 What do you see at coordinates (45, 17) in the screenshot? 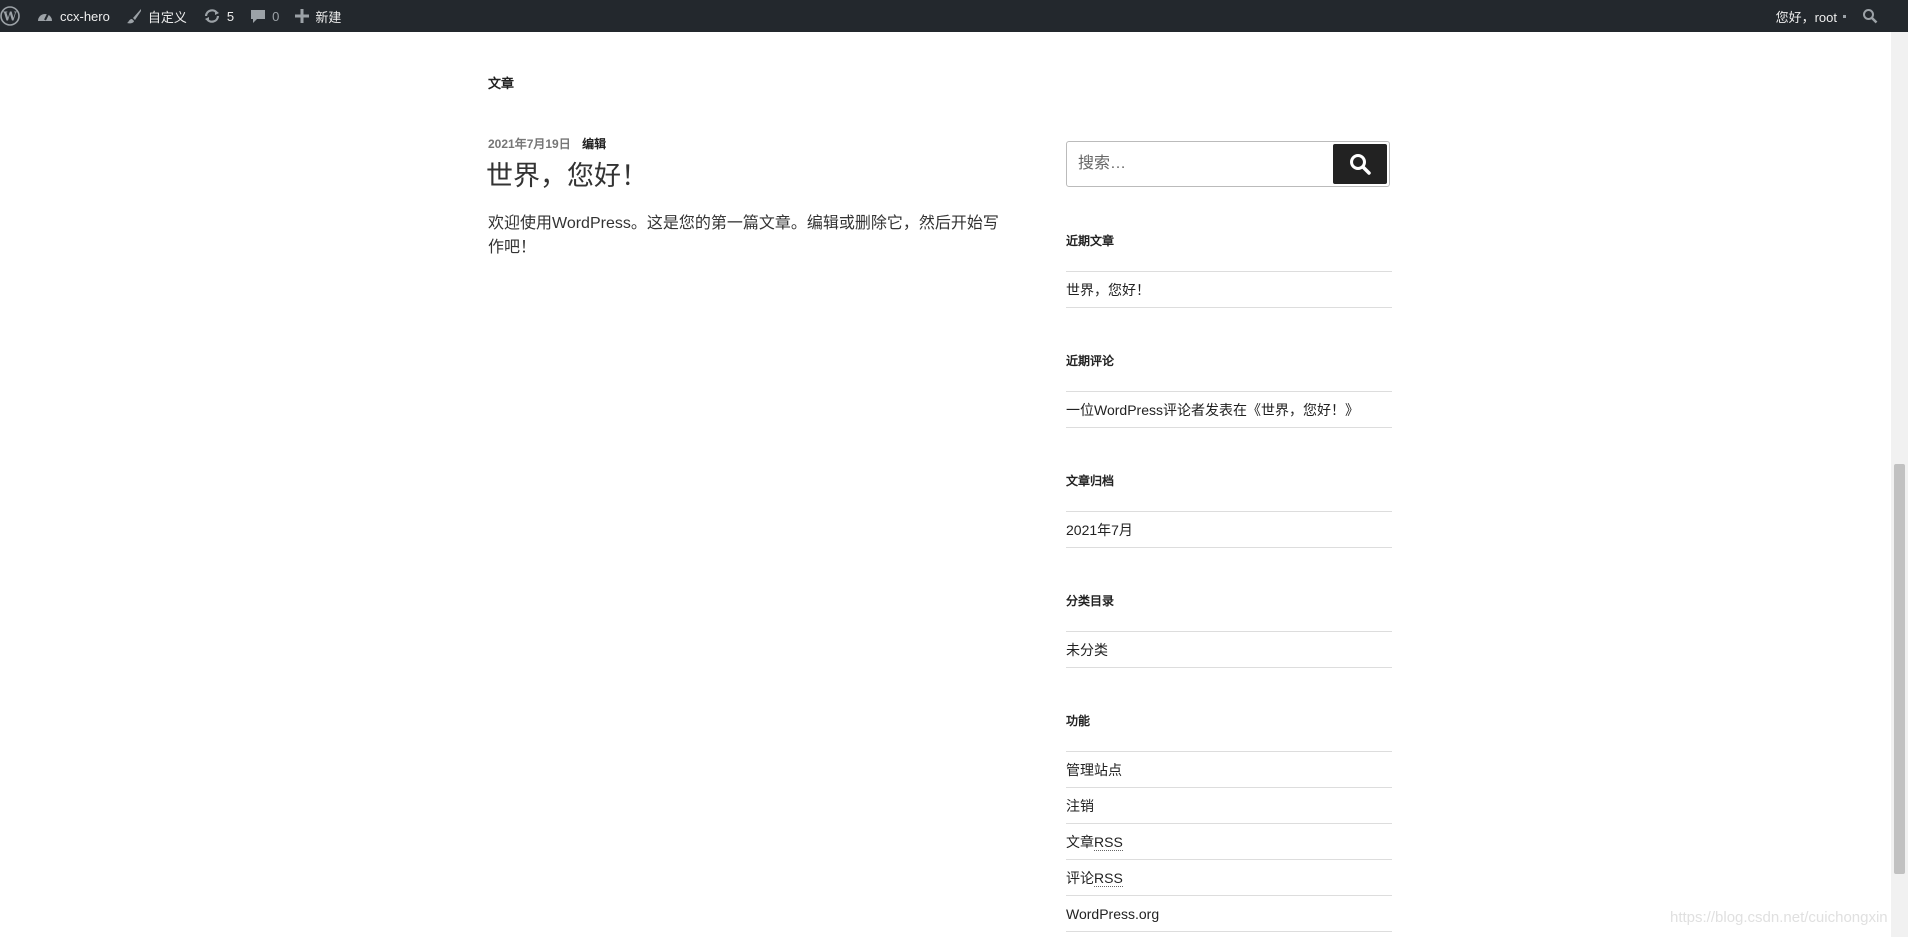
I see `dashboard-icon` at bounding box center [45, 17].